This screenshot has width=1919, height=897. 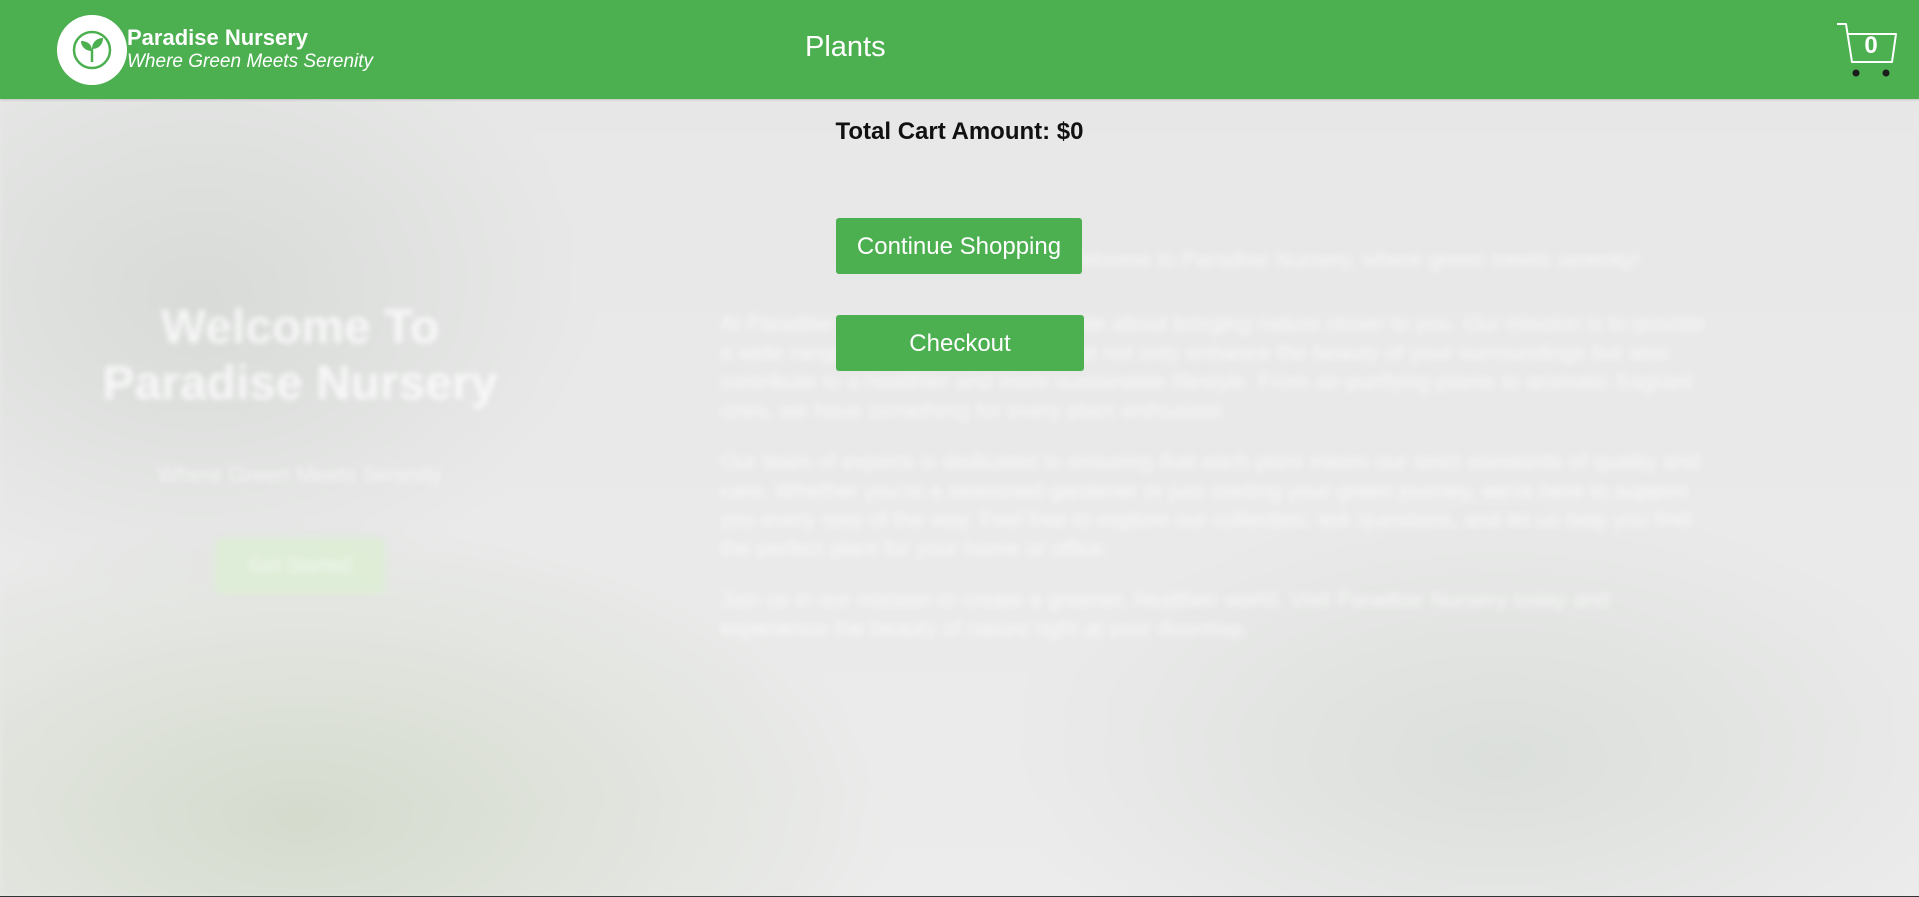 I want to click on background-get-started-label: Get Started, so click(x=300, y=566).